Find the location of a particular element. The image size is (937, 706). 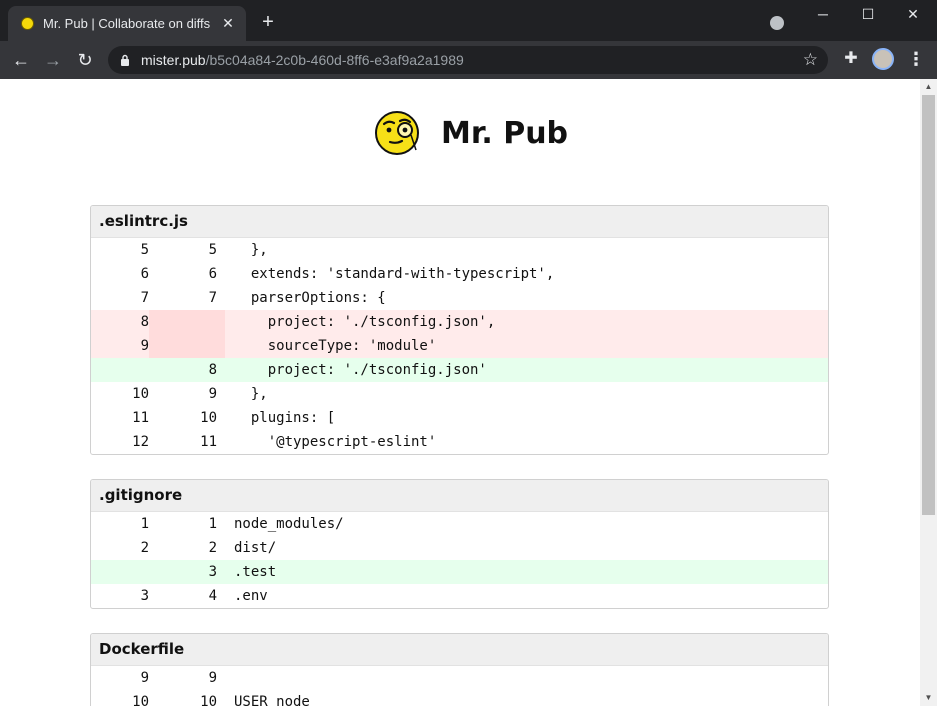

tab-title: Mr. Pub | Collaborate on diffs is located at coordinates (127, 23).